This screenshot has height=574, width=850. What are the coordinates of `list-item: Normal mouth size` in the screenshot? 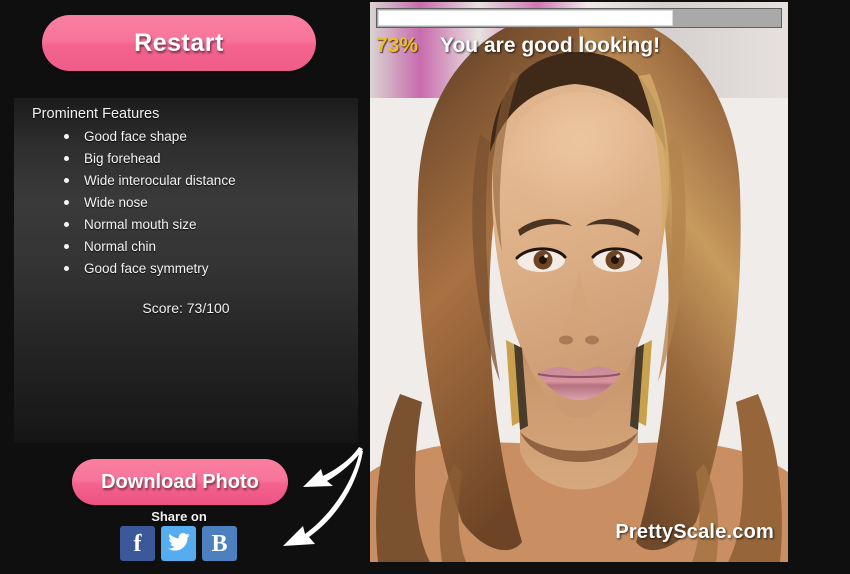 It's located at (147, 225).